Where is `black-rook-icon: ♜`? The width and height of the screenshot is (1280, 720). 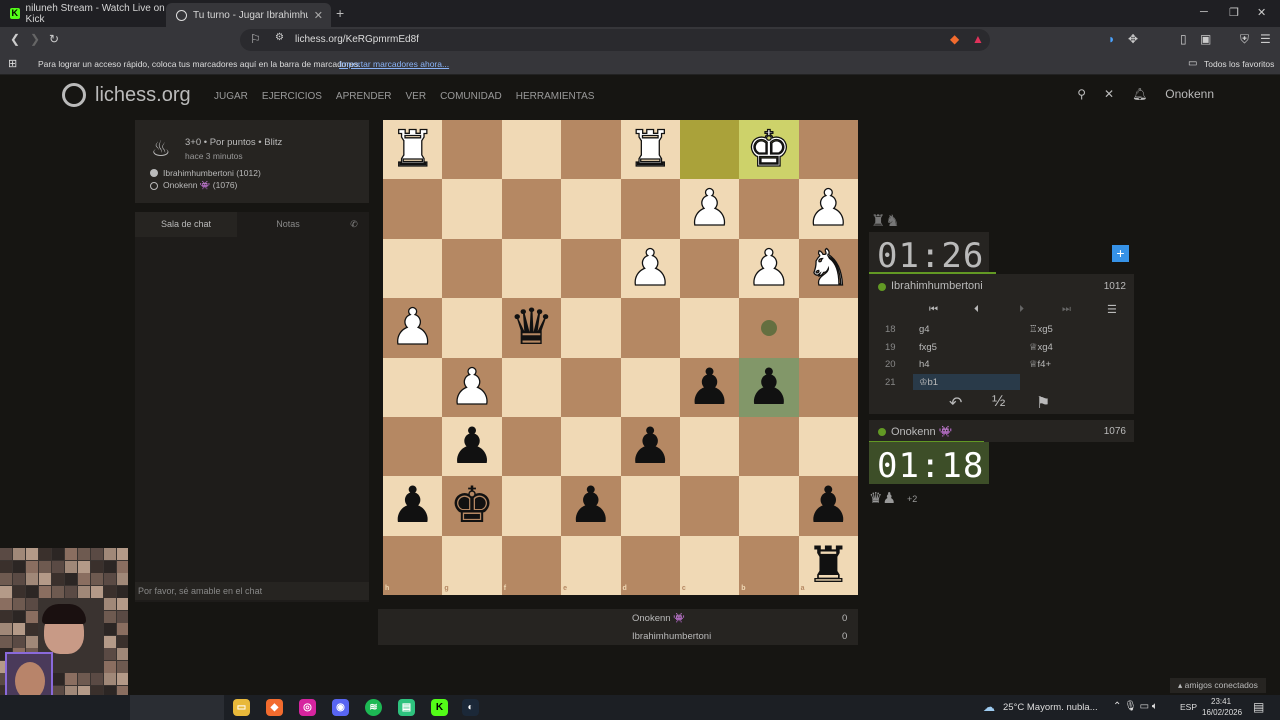
black-rook-icon: ♜ is located at coordinates (828, 565).